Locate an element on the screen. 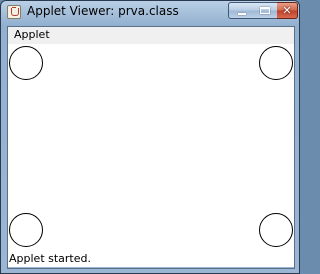 This screenshot has height=274, width=320. maximize-icon is located at coordinates (265, 10).